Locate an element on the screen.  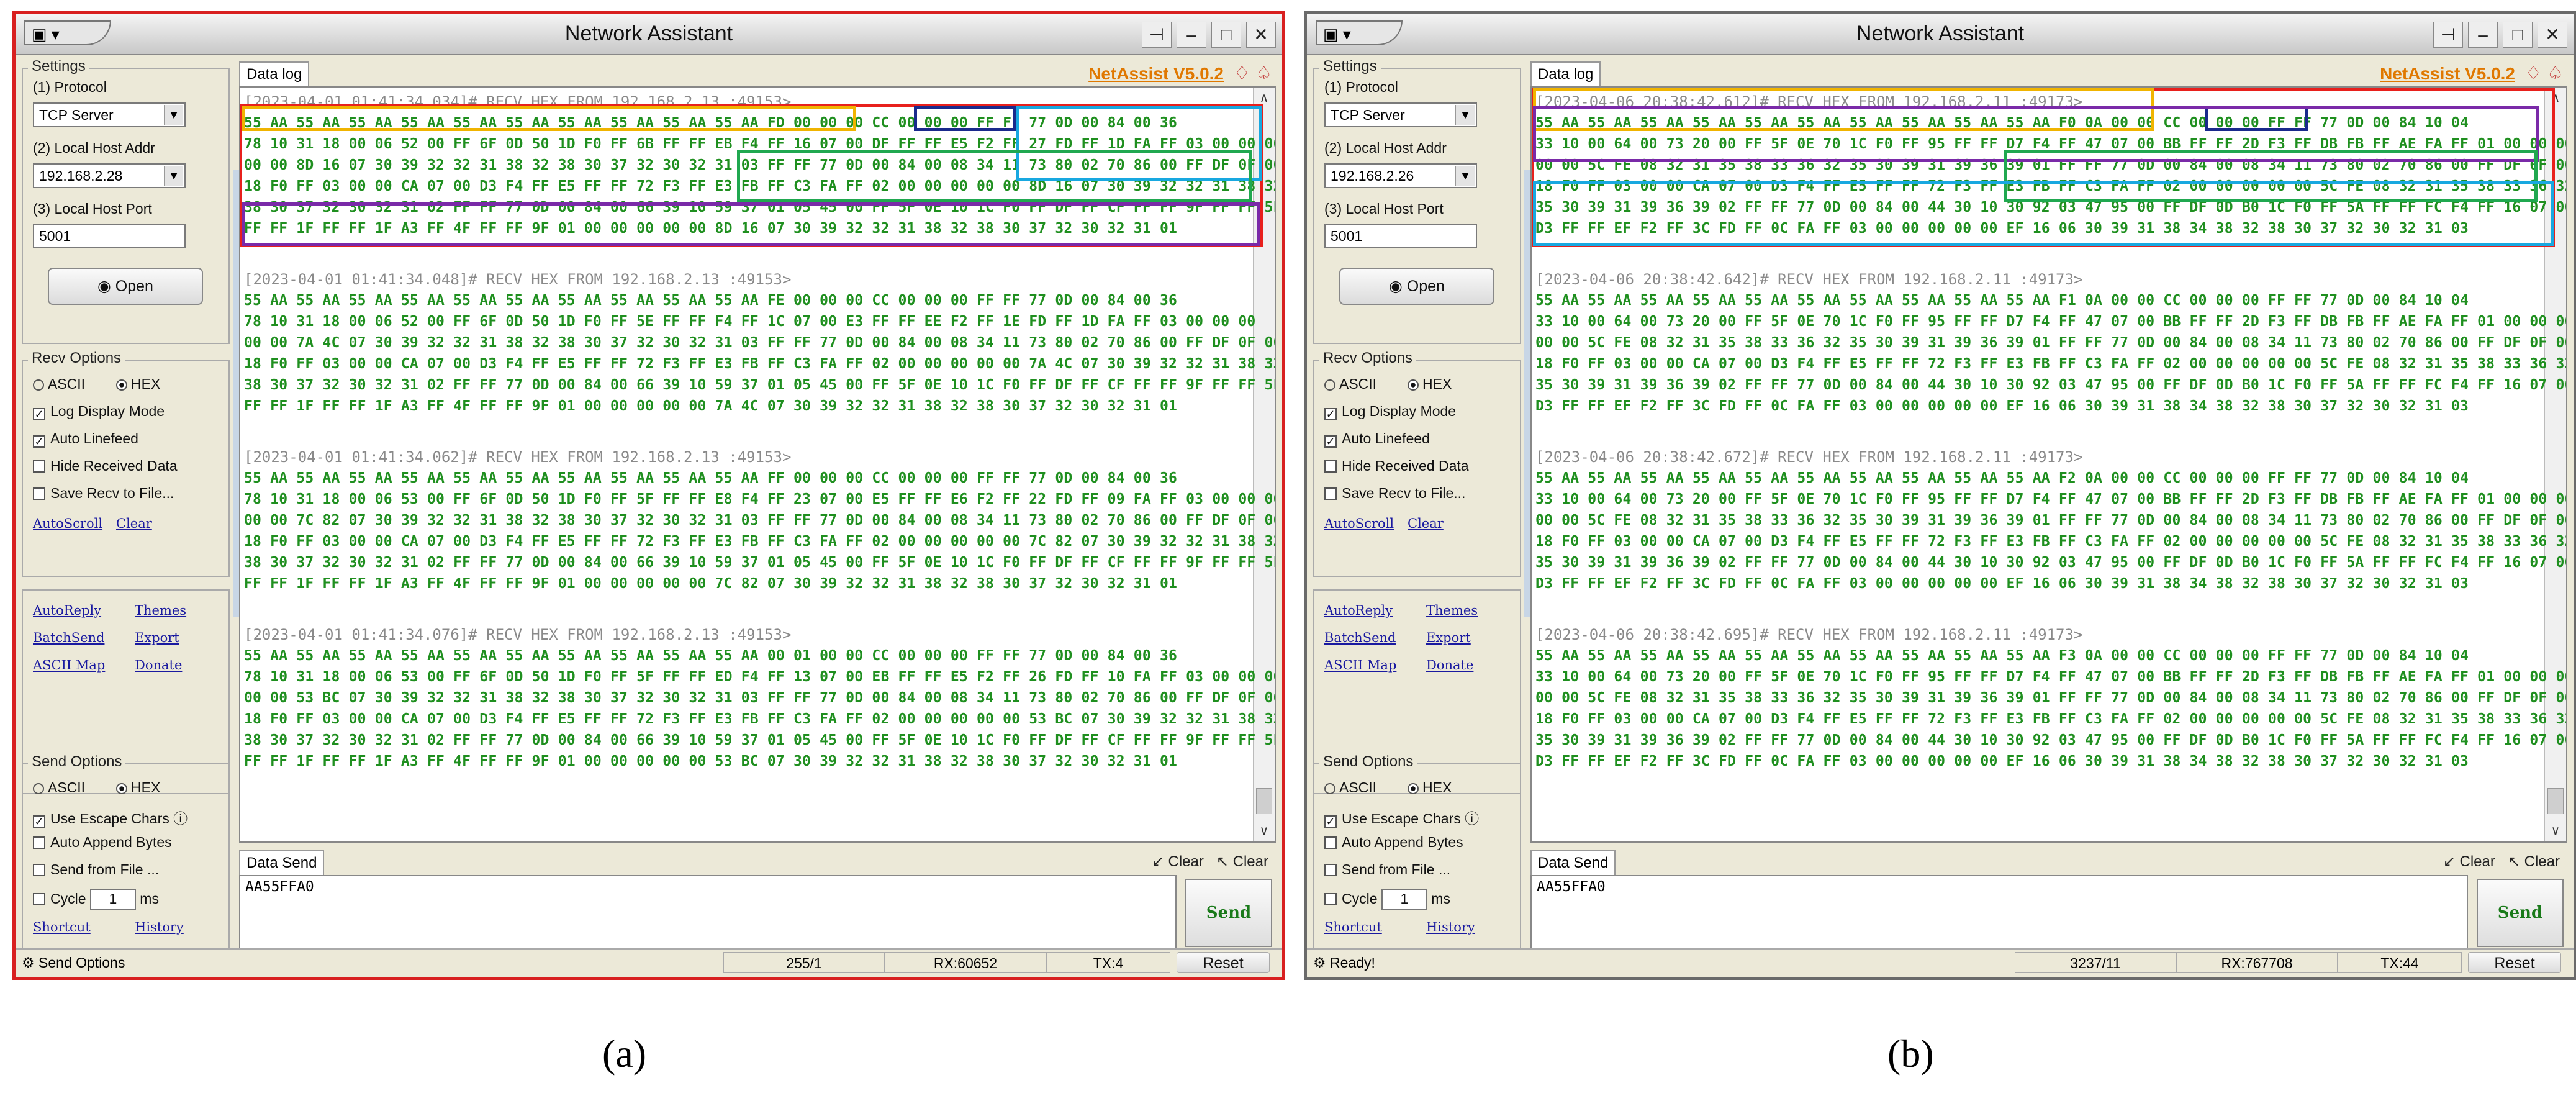
host-select: 192.168.2.26 ▼ is located at coordinates (1400, 176).